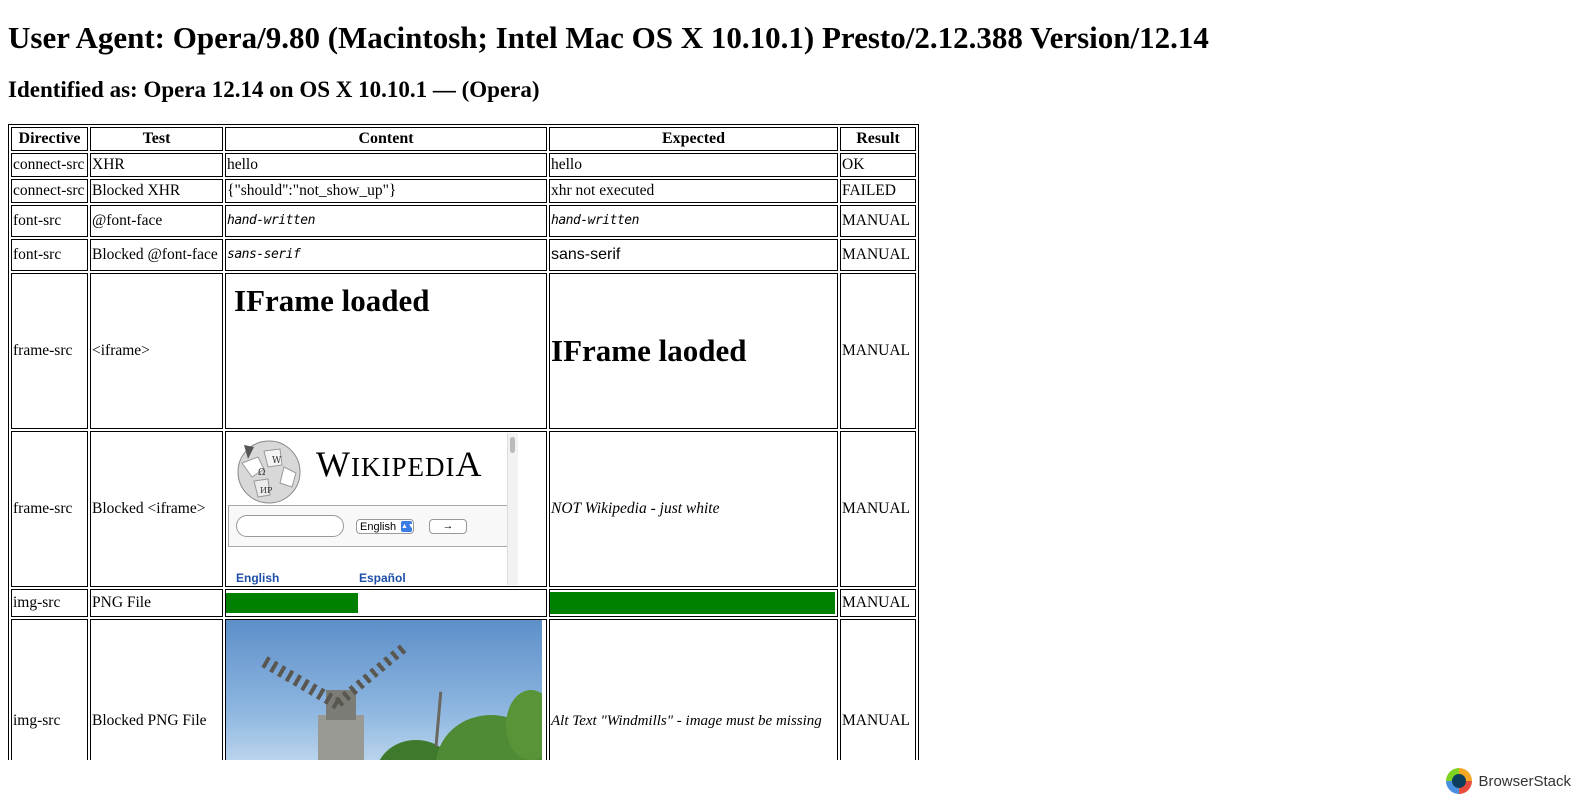 The width and height of the screenshot is (1585, 808). Describe the element at coordinates (156, 255) in the screenshot. I see `cell-test: Blocked @font-face` at that location.